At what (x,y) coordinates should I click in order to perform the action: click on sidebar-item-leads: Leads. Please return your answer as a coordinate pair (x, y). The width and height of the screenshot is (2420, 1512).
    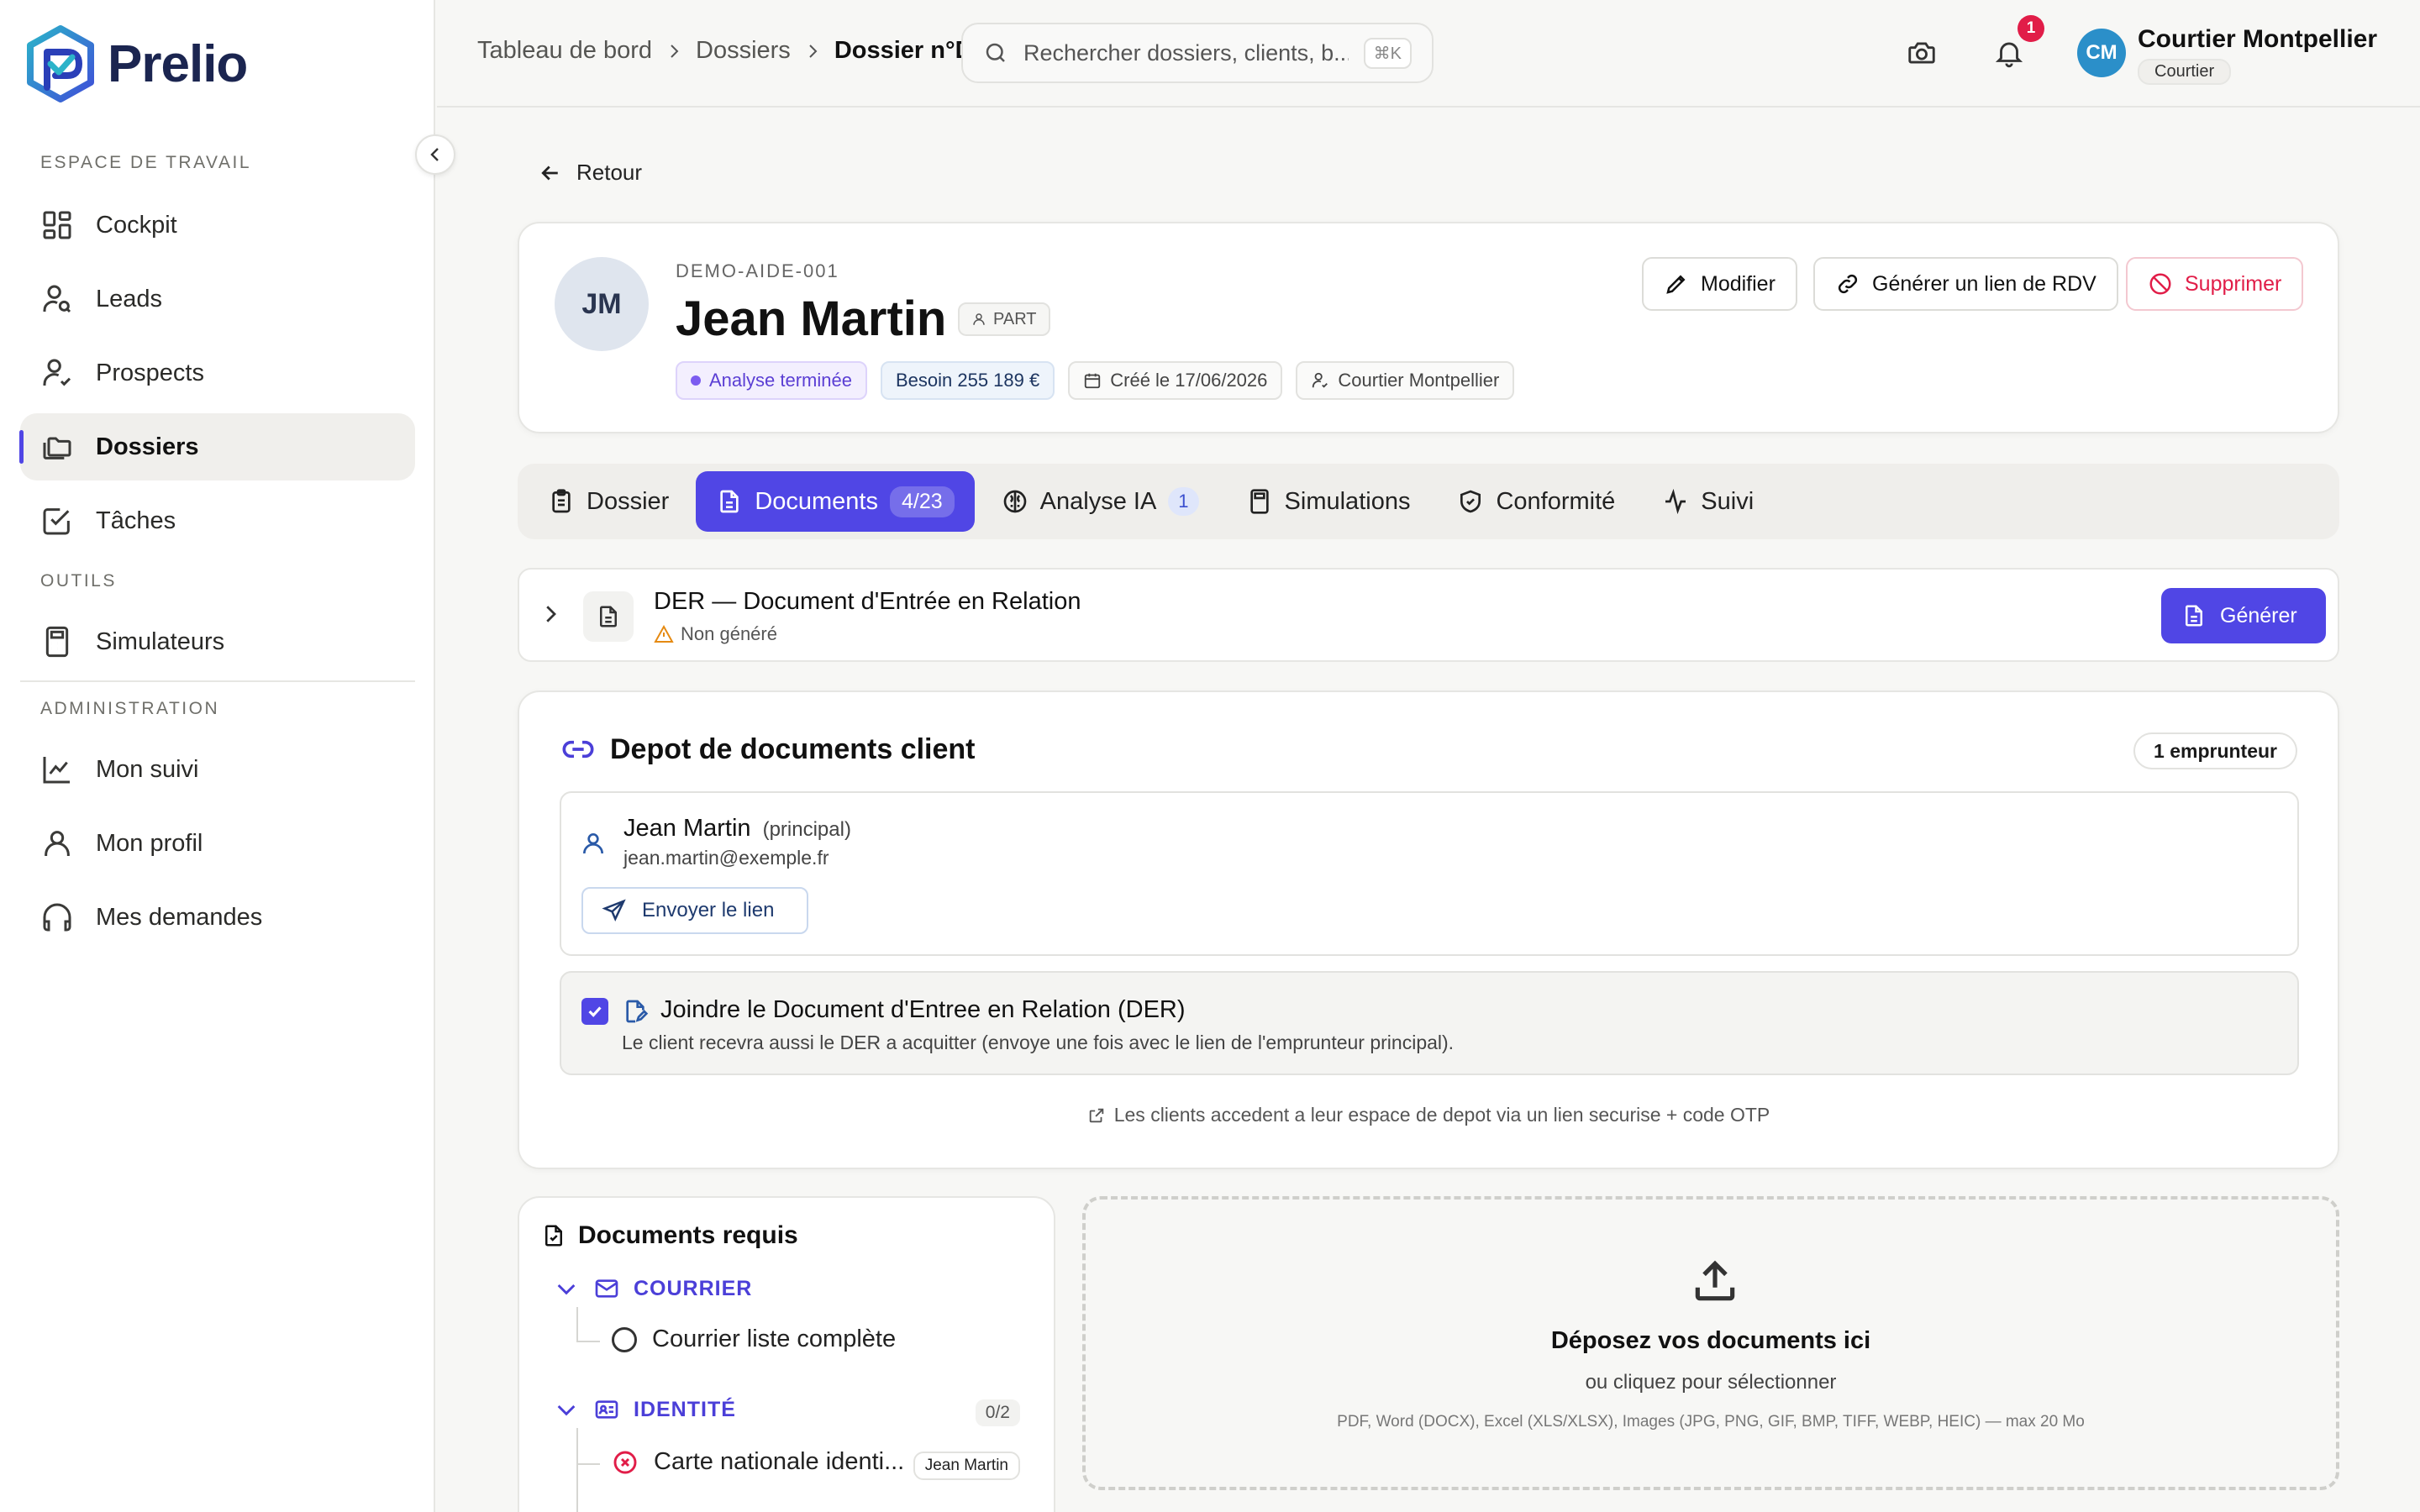
    Looking at the image, I should click on (218, 299).